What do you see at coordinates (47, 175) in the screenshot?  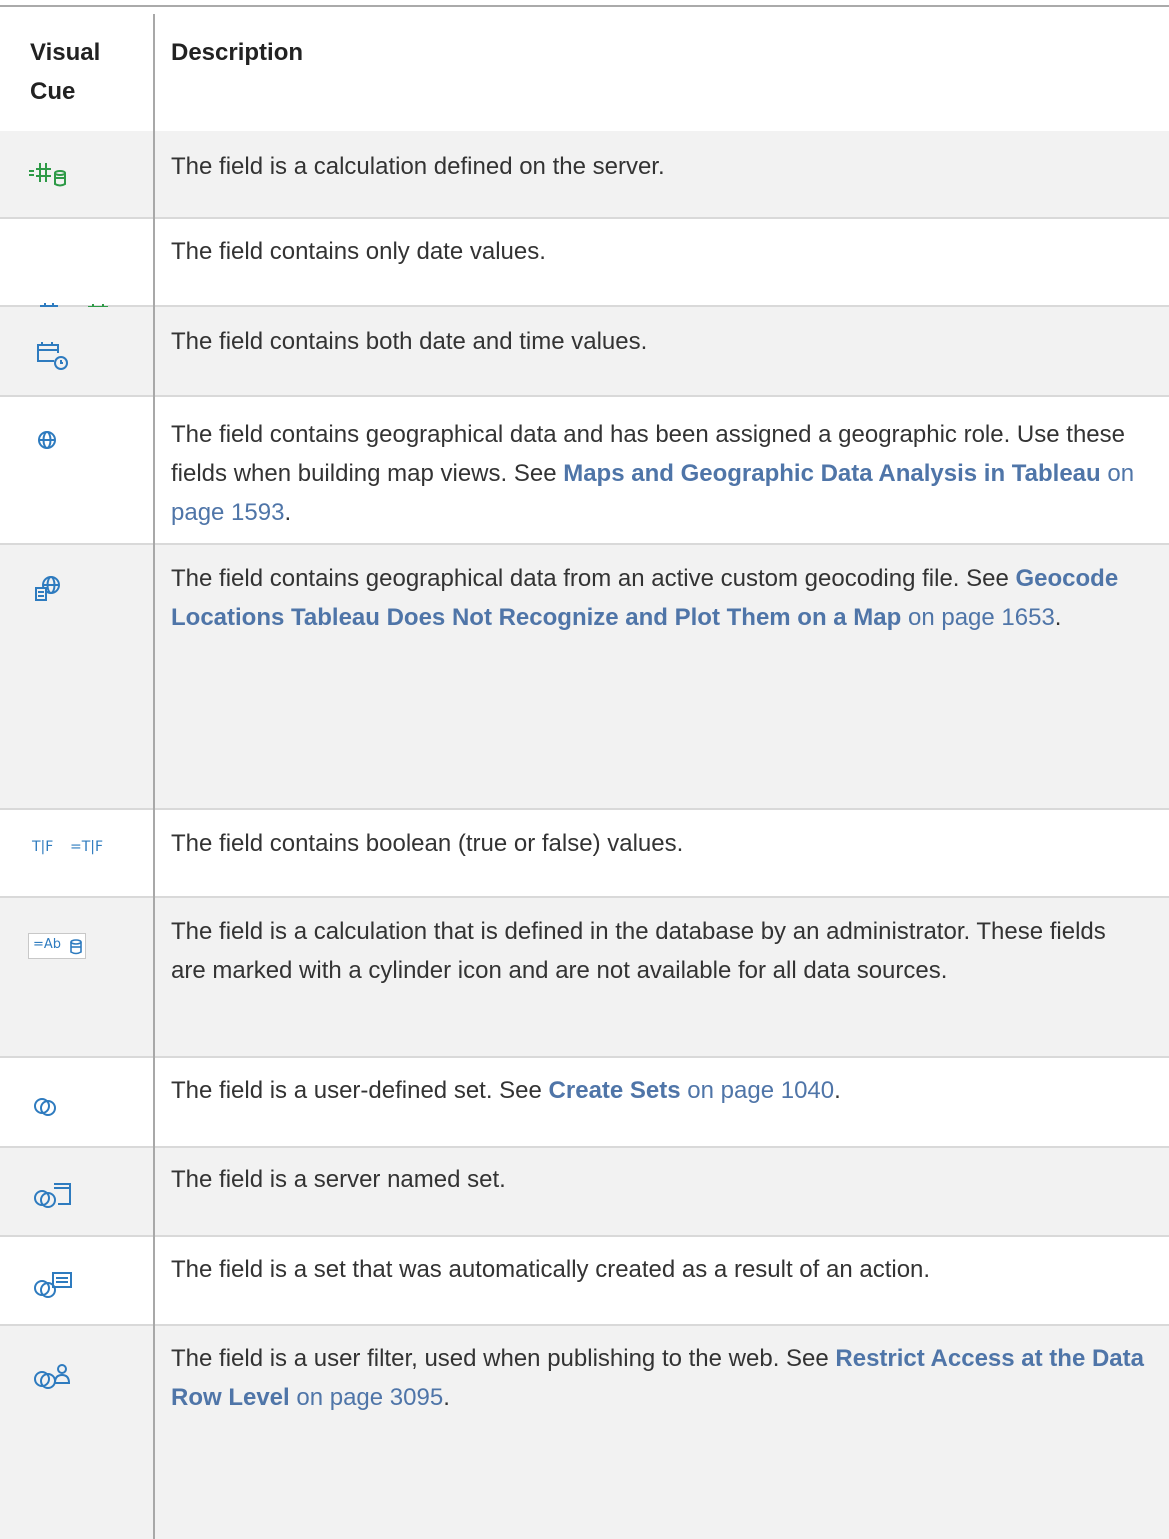 I see `calculation-server-icon` at bounding box center [47, 175].